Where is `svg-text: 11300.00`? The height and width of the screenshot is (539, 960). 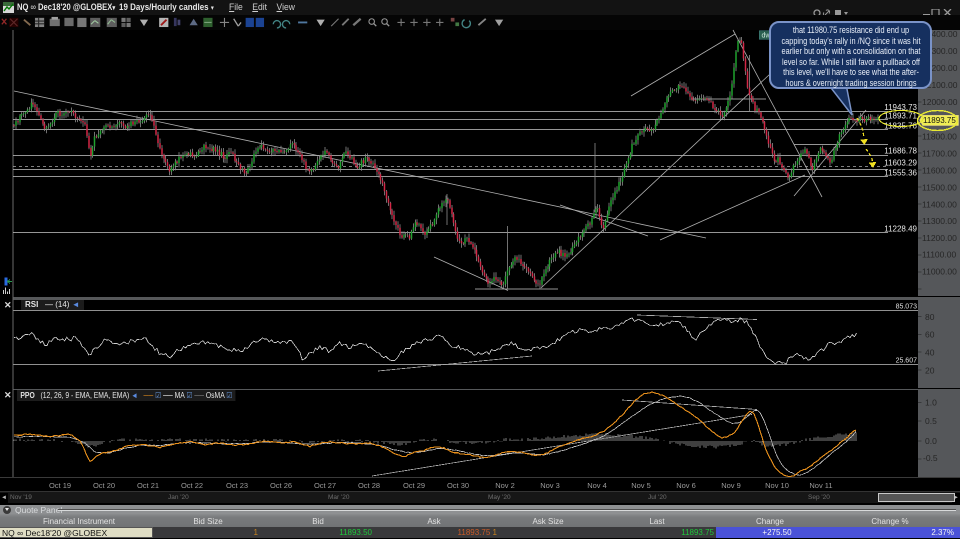 svg-text: 11300.00 is located at coordinates (939, 221).